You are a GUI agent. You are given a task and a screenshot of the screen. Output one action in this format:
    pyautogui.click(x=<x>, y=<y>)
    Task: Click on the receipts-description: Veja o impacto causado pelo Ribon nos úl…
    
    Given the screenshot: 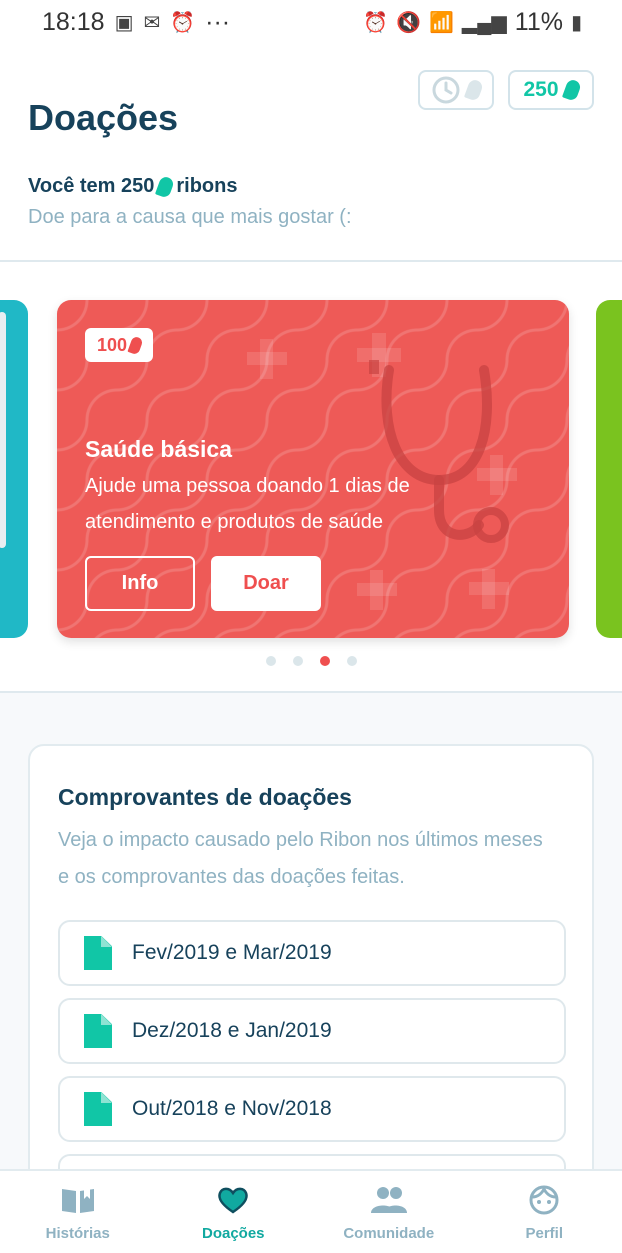 What is the action you would take?
    pyautogui.click(x=300, y=858)
    